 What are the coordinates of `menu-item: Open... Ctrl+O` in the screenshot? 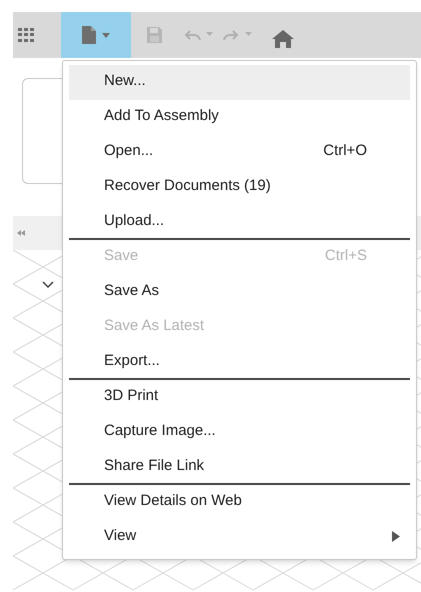 It's located at (239, 152).